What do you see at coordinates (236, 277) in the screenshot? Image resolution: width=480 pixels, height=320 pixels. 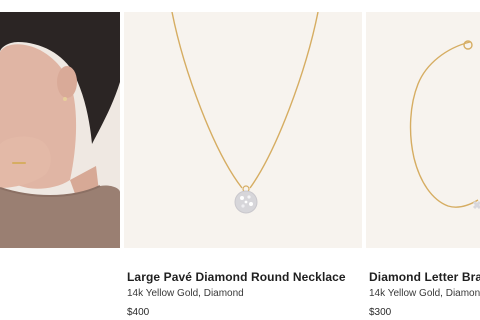 I see `product-title: Large Pavé Diamond Round Necklace` at bounding box center [236, 277].